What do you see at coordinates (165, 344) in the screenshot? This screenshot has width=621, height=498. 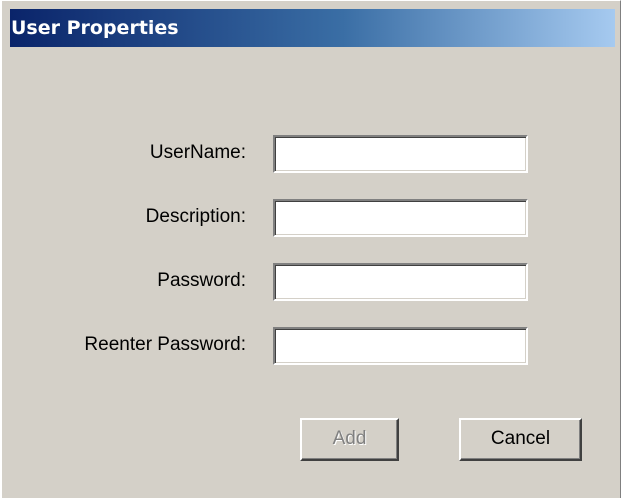 I see `reenter-password-label: Reenter Password:` at bounding box center [165, 344].